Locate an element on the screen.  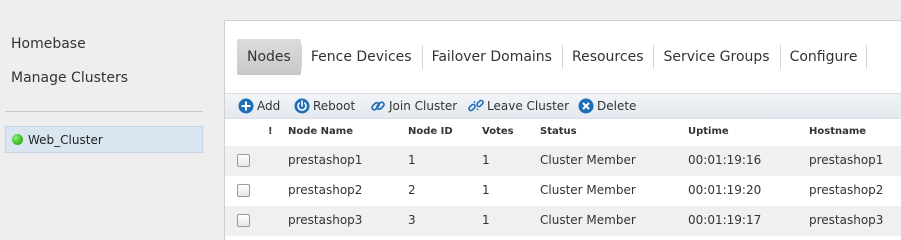
delete-label: Delete is located at coordinates (617, 106).